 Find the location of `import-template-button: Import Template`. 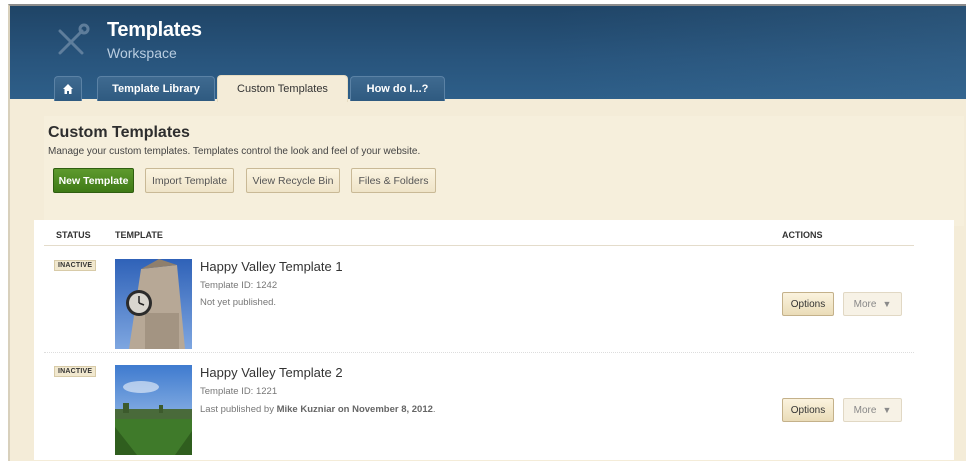

import-template-button: Import Template is located at coordinates (189, 180).